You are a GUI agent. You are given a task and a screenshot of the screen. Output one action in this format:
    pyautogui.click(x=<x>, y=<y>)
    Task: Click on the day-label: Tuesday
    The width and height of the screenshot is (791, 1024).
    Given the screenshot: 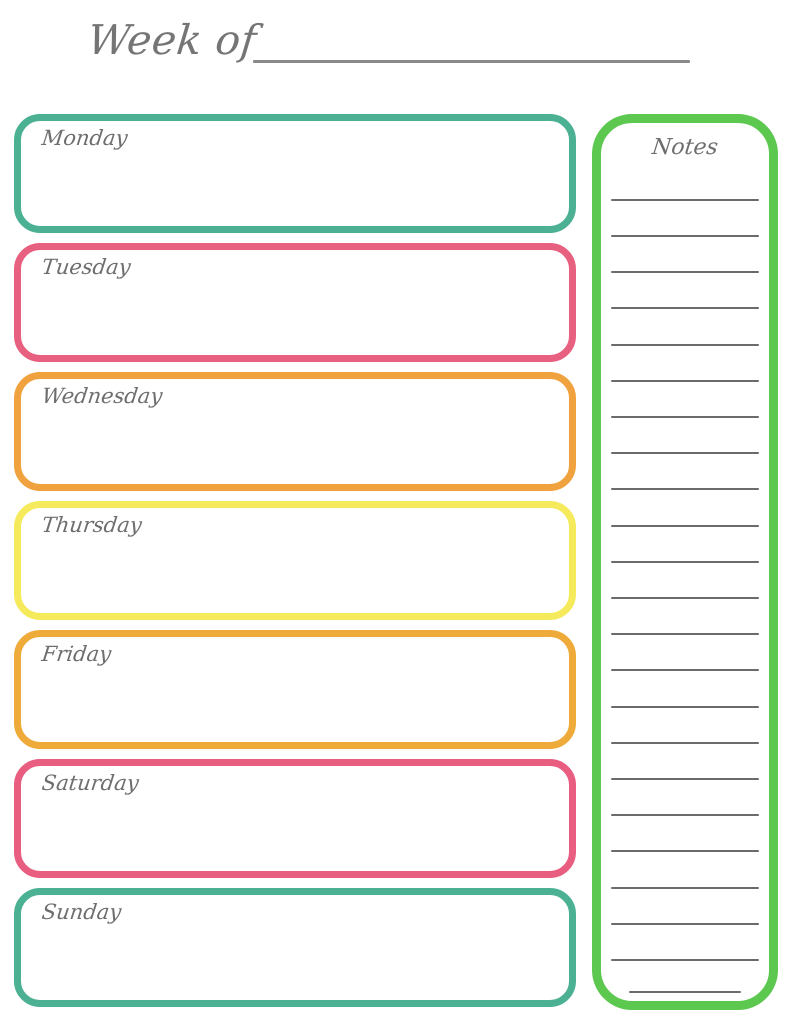 What is the action you would take?
    pyautogui.click(x=86, y=267)
    